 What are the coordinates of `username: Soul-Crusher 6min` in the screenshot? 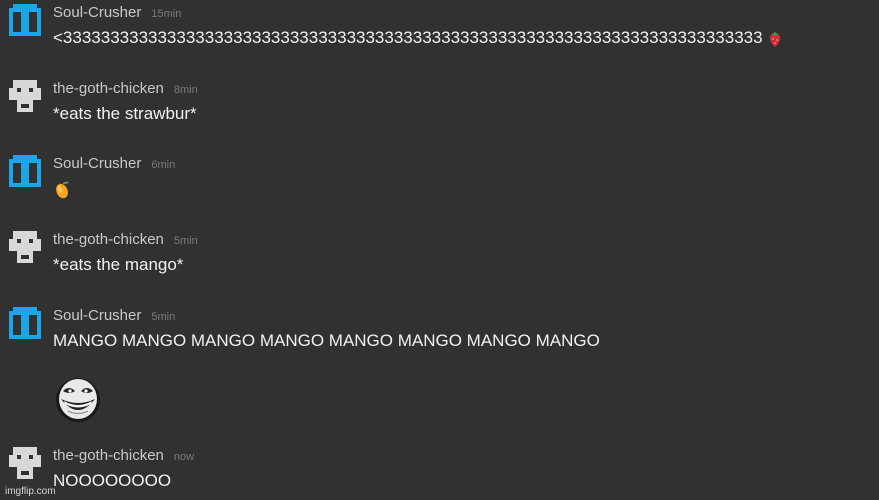 It's located at (114, 164).